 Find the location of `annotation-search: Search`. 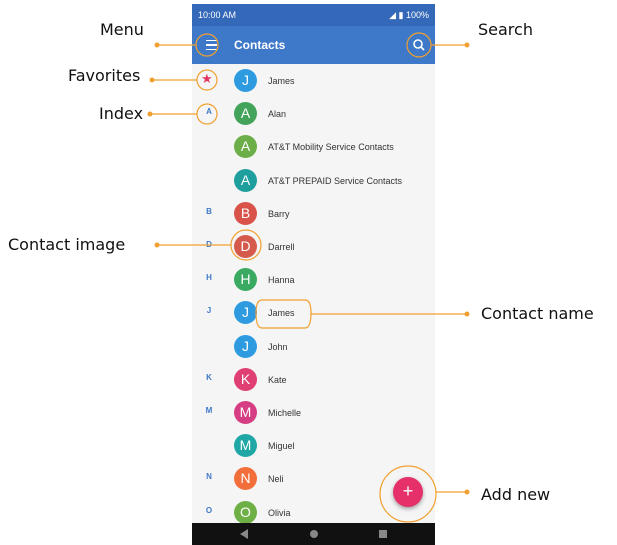

annotation-search: Search is located at coordinates (505, 29).